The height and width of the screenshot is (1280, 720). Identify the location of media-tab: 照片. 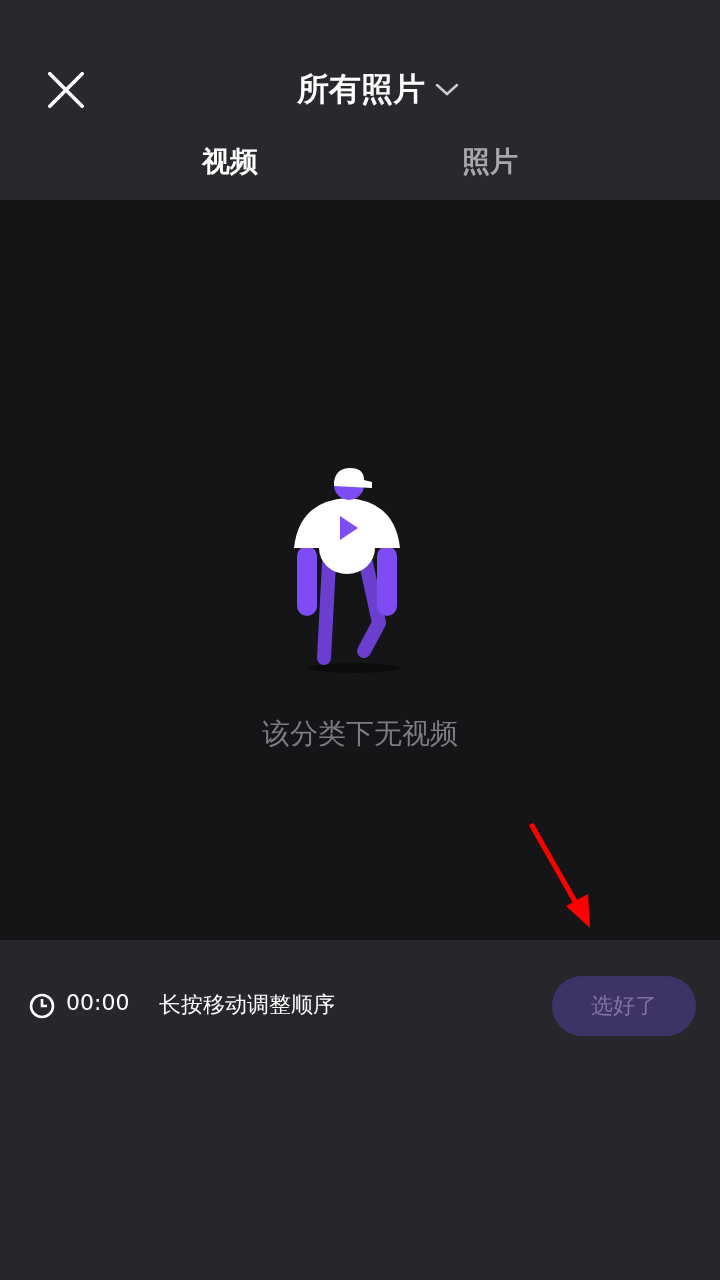
(490, 162).